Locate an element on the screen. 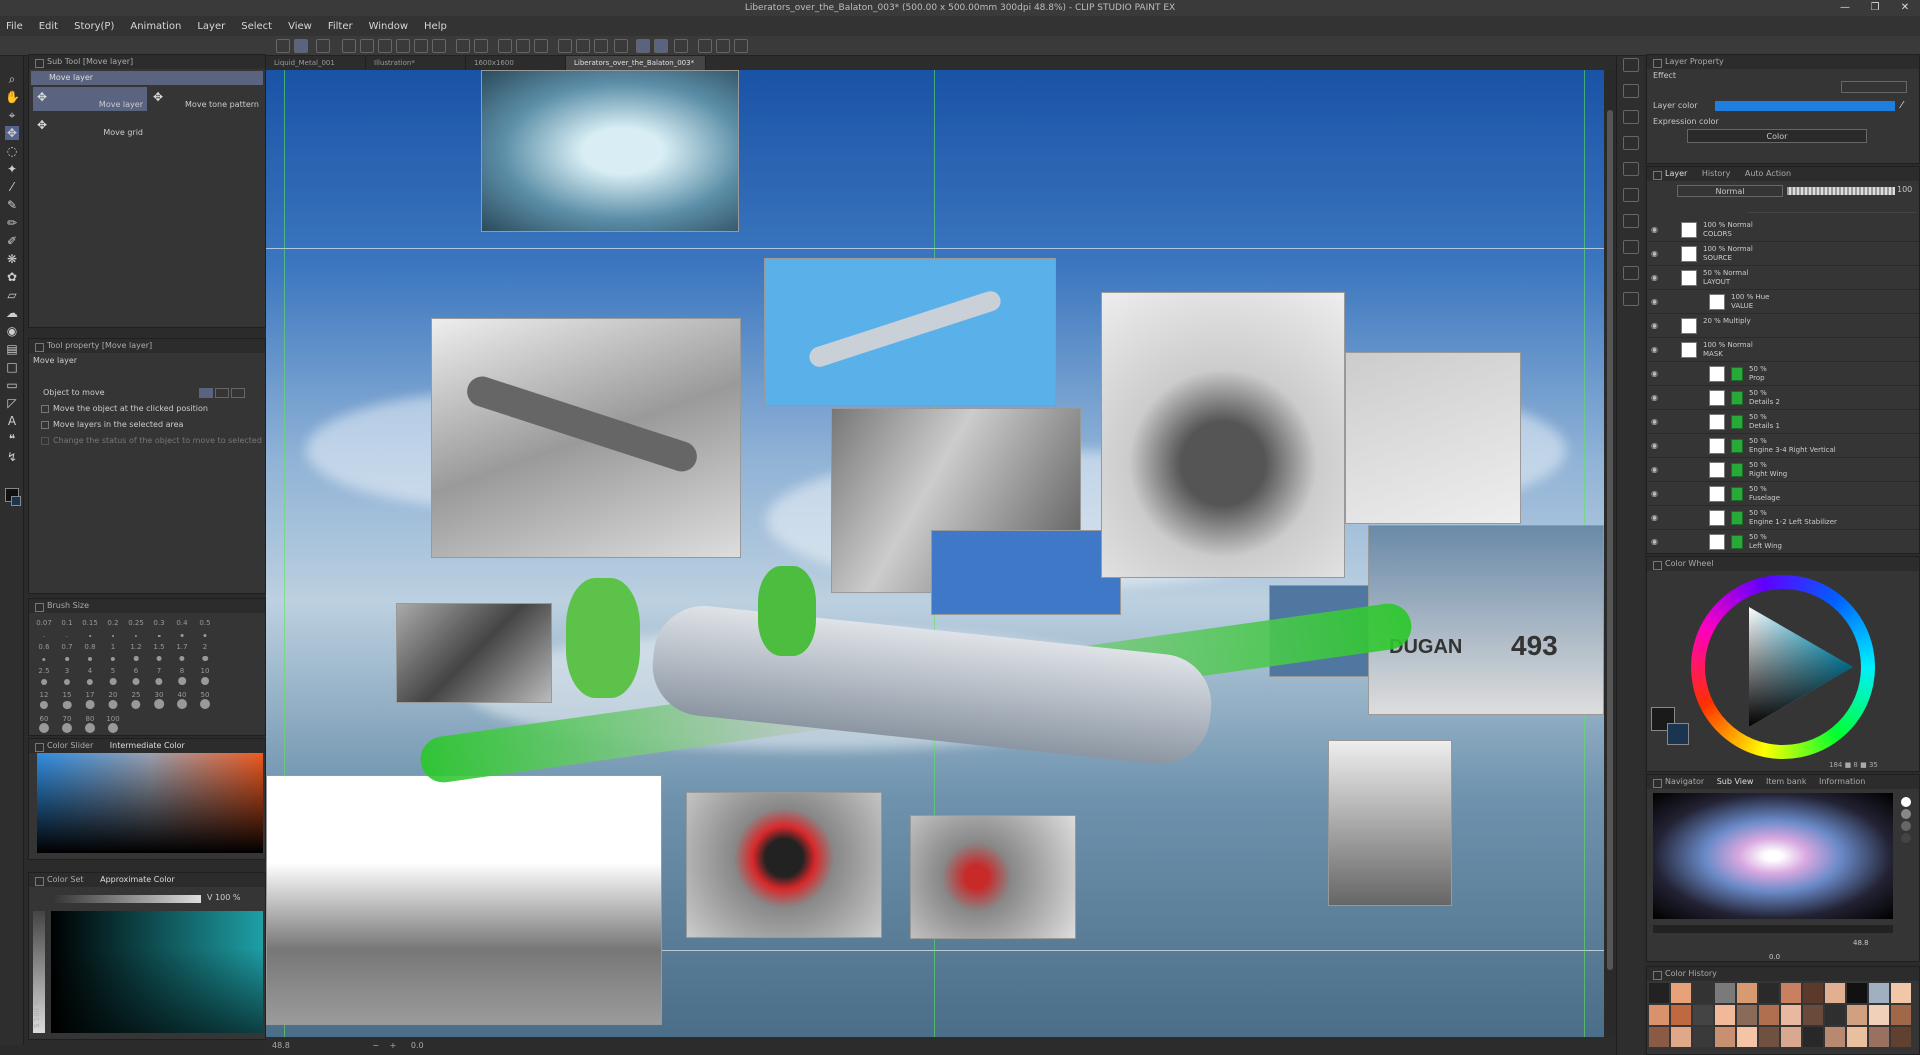 The width and height of the screenshot is (1920, 1055). brush-size-option: 1.5 is located at coordinates (159, 653).